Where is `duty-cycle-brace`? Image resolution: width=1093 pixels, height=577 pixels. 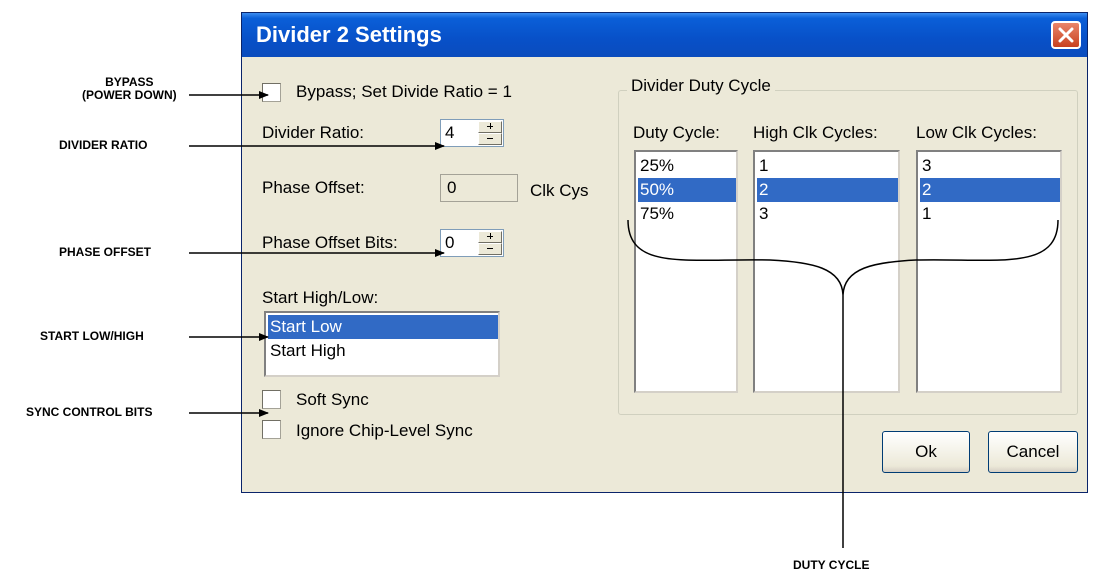 duty-cycle-brace is located at coordinates (843, 257).